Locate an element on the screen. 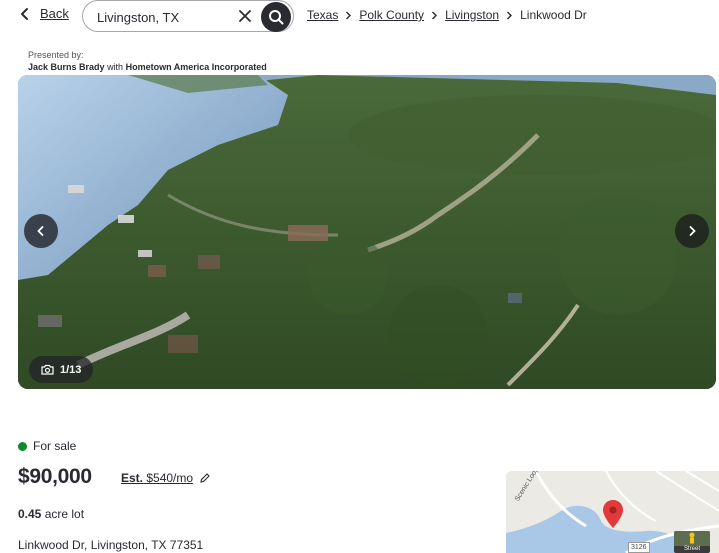  est-payment-value: $540/mo is located at coordinates (170, 478).